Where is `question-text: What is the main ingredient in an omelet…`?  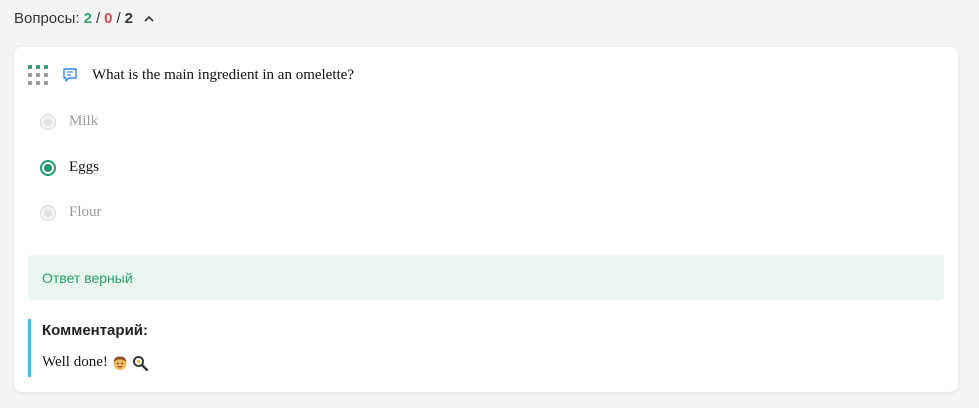 question-text: What is the main ingredient in an omelet… is located at coordinates (223, 74).